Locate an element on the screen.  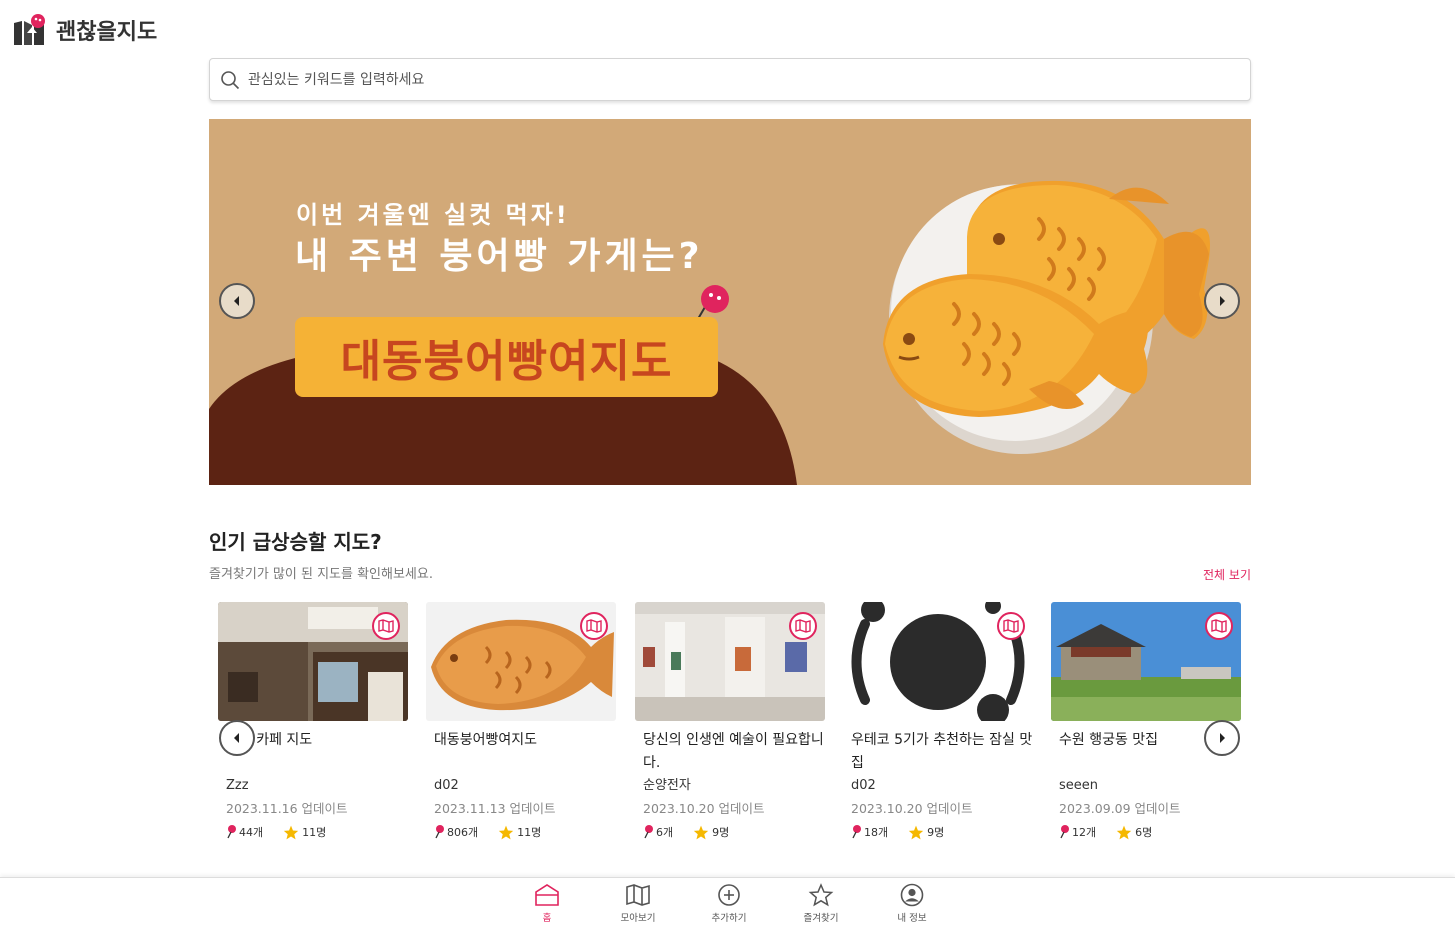
map-card: 대동붕어빵여지도 d02 2023.11.13 업데이트 806개 11명 is located at coordinates (521, 722).